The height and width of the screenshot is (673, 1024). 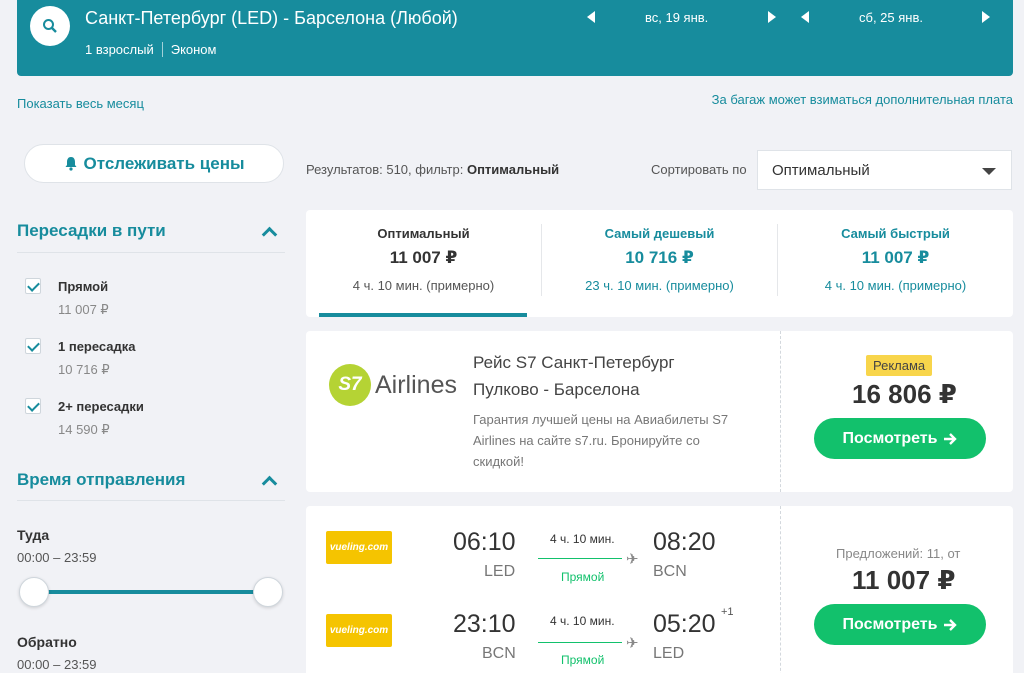 What do you see at coordinates (899, 365) in the screenshot?
I see `ad-badge: Реклама` at bounding box center [899, 365].